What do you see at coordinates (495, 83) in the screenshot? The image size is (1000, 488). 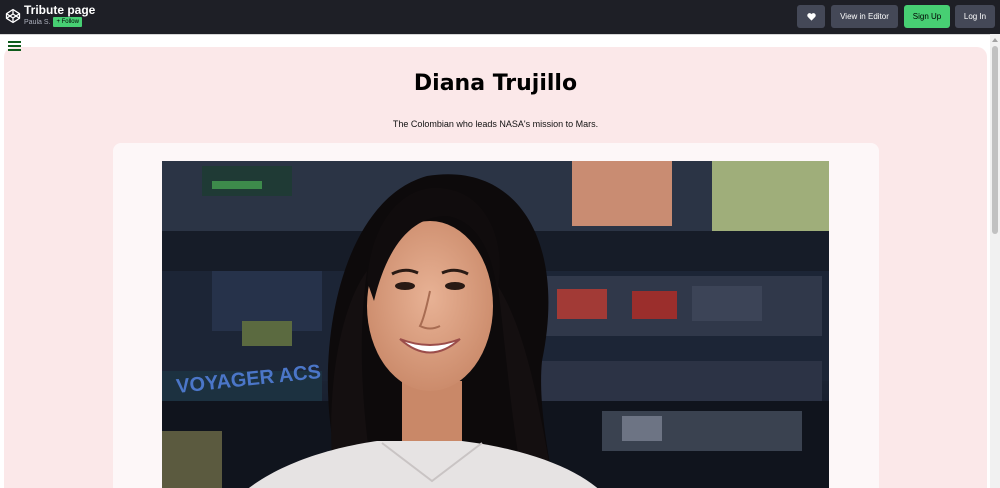 I see `page-title: Diana Trujillo` at bounding box center [495, 83].